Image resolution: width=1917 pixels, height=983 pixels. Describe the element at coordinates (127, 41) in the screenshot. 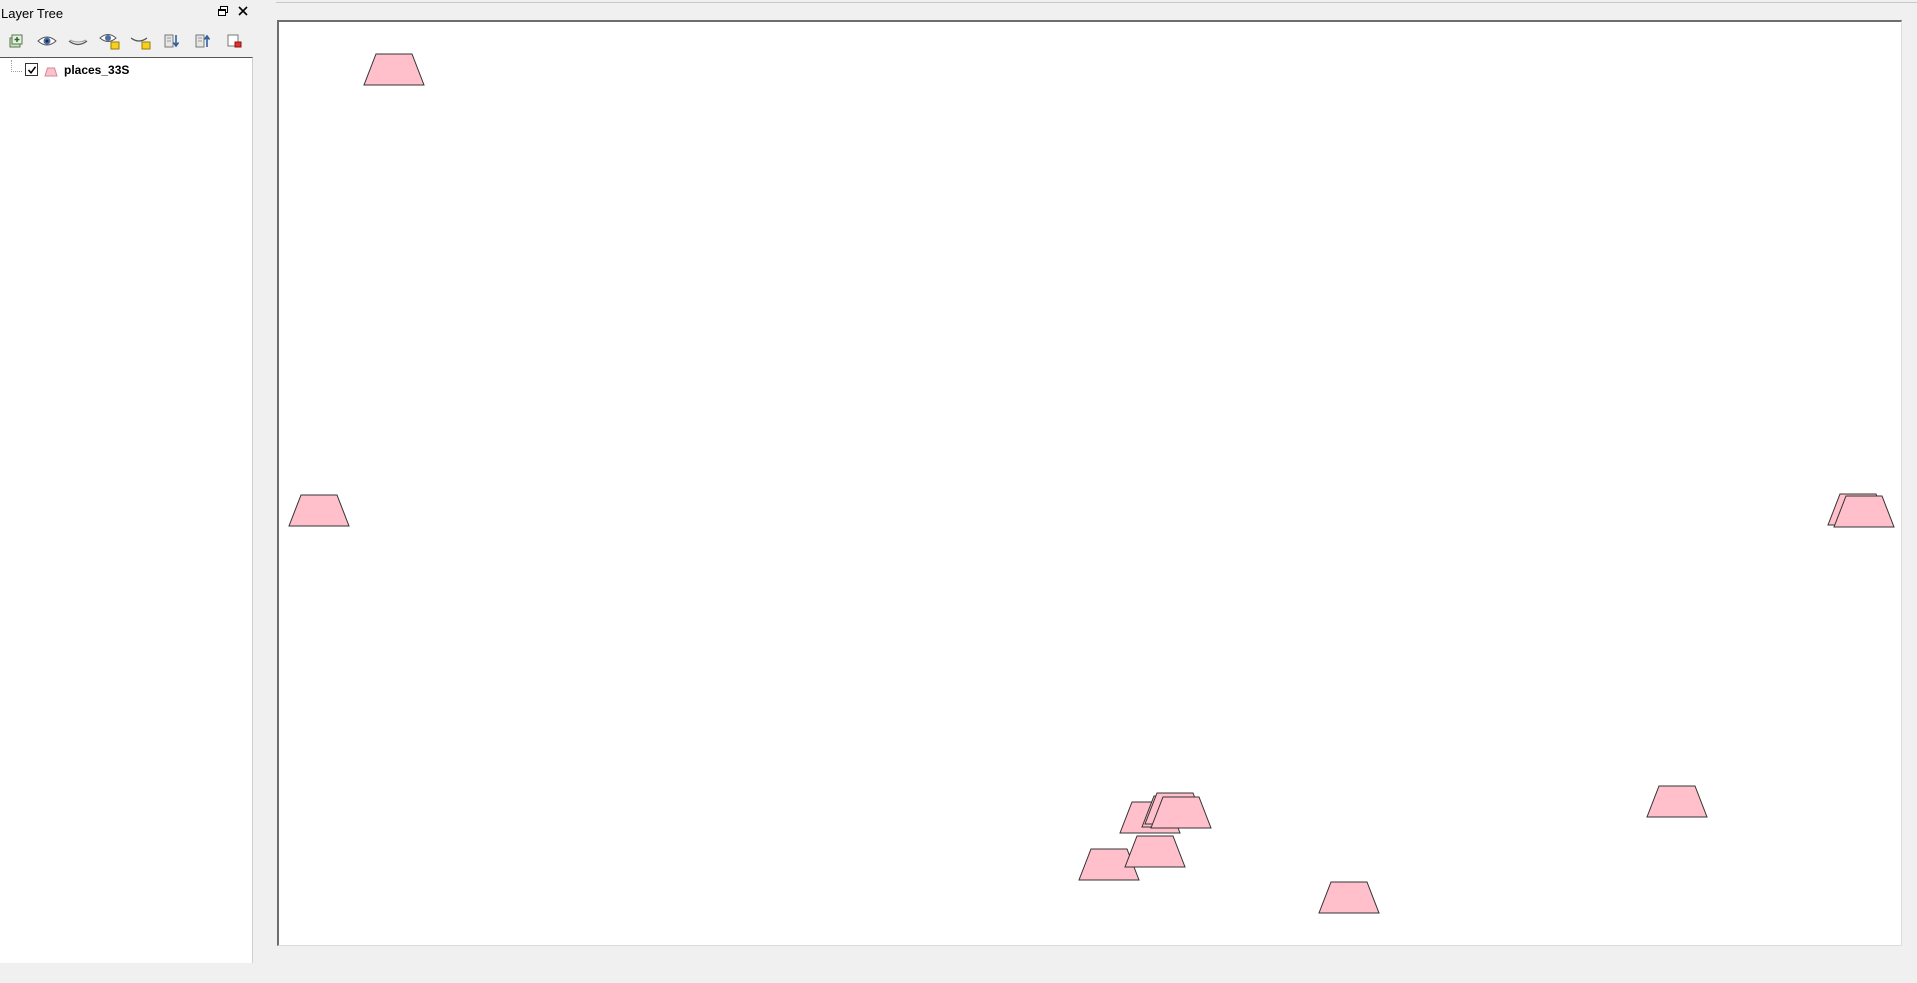

I see `layer-tree-toolbar` at that location.